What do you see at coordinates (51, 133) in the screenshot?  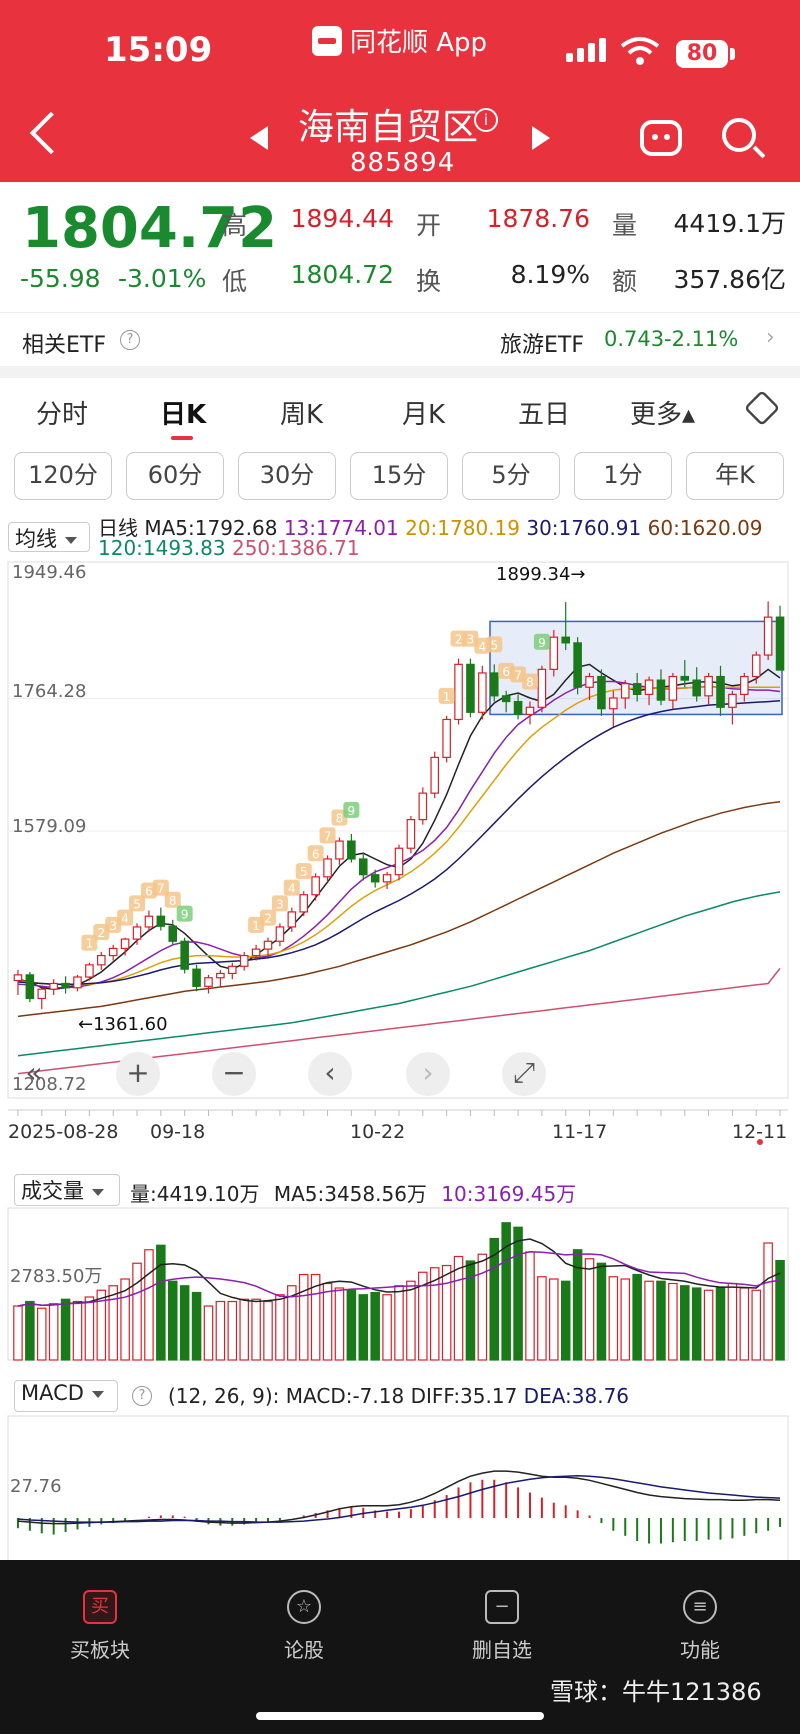 I see `back-button` at bounding box center [51, 133].